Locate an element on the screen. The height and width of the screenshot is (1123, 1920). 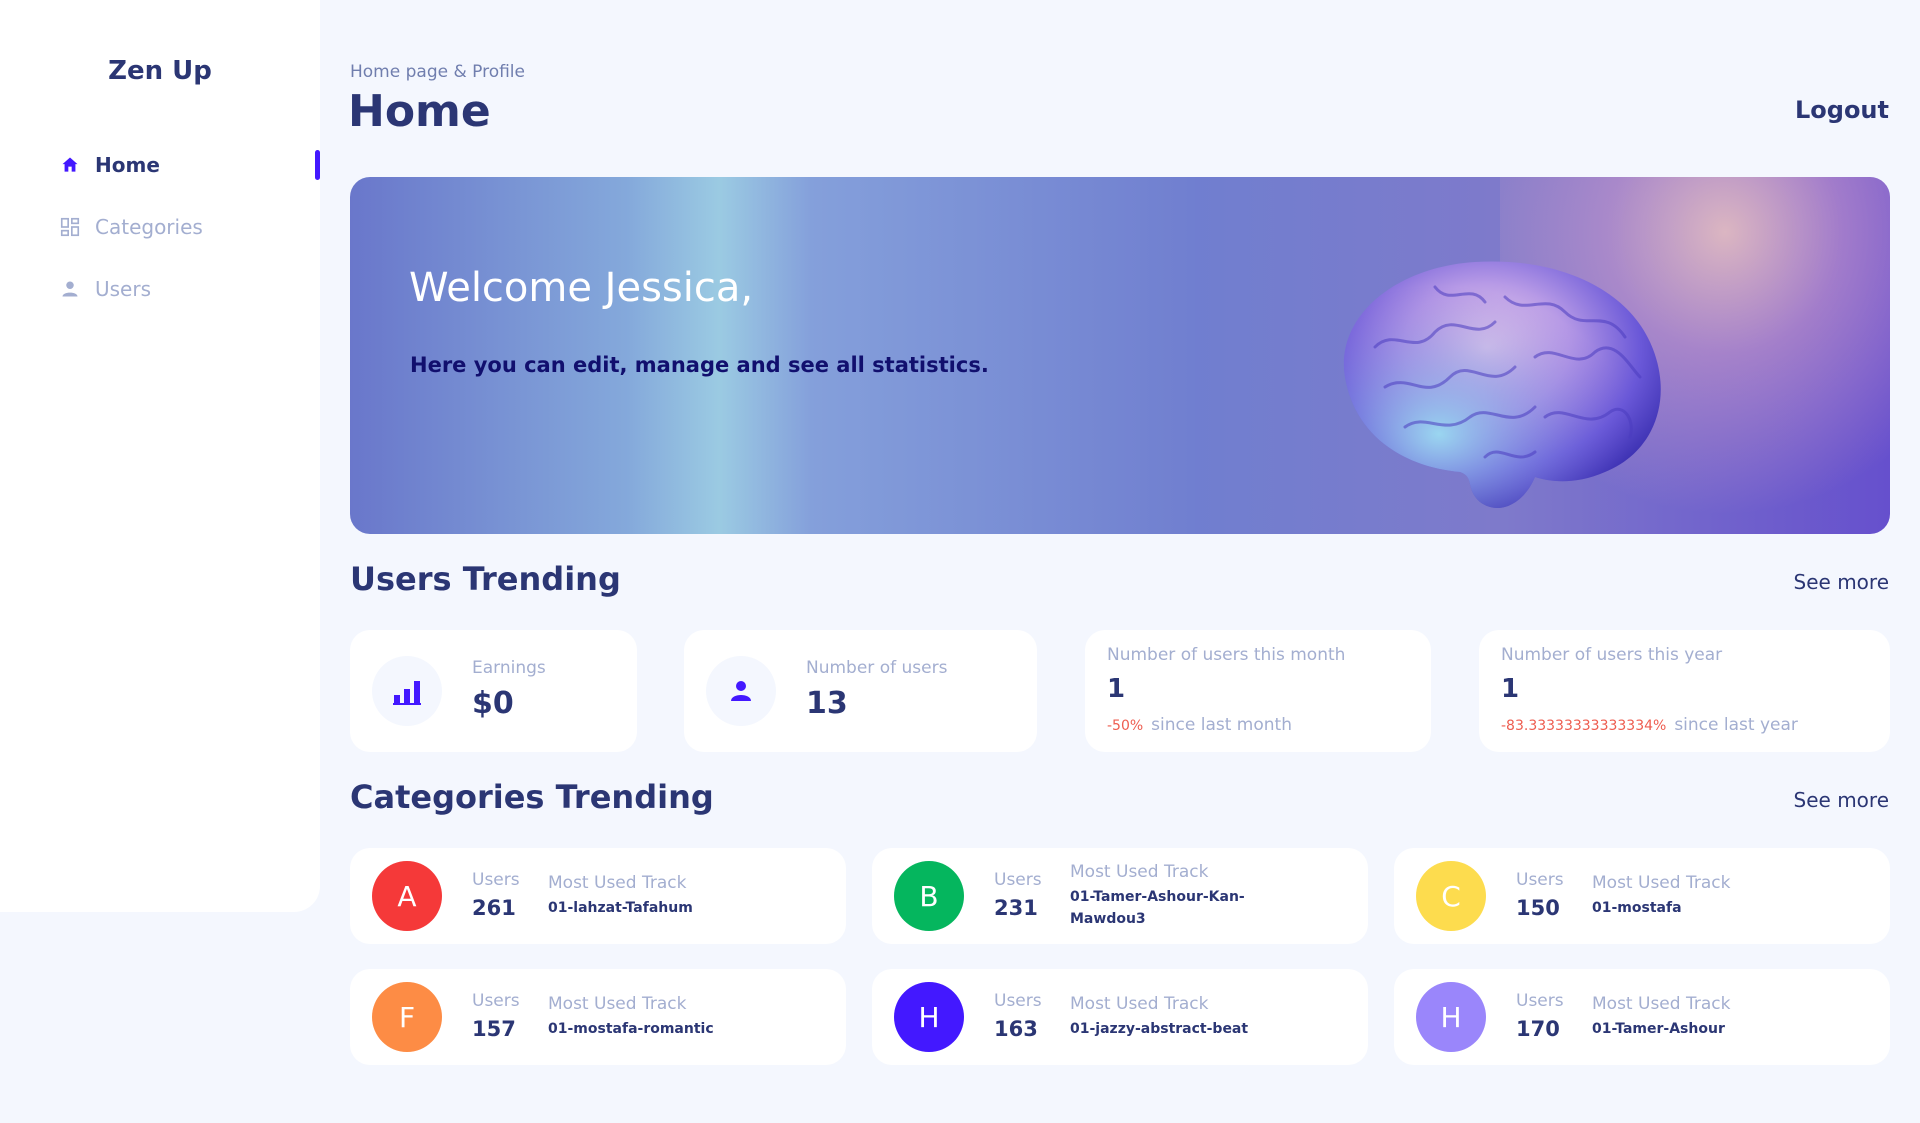
categories-see-more-link: See more is located at coordinates (1841, 800).